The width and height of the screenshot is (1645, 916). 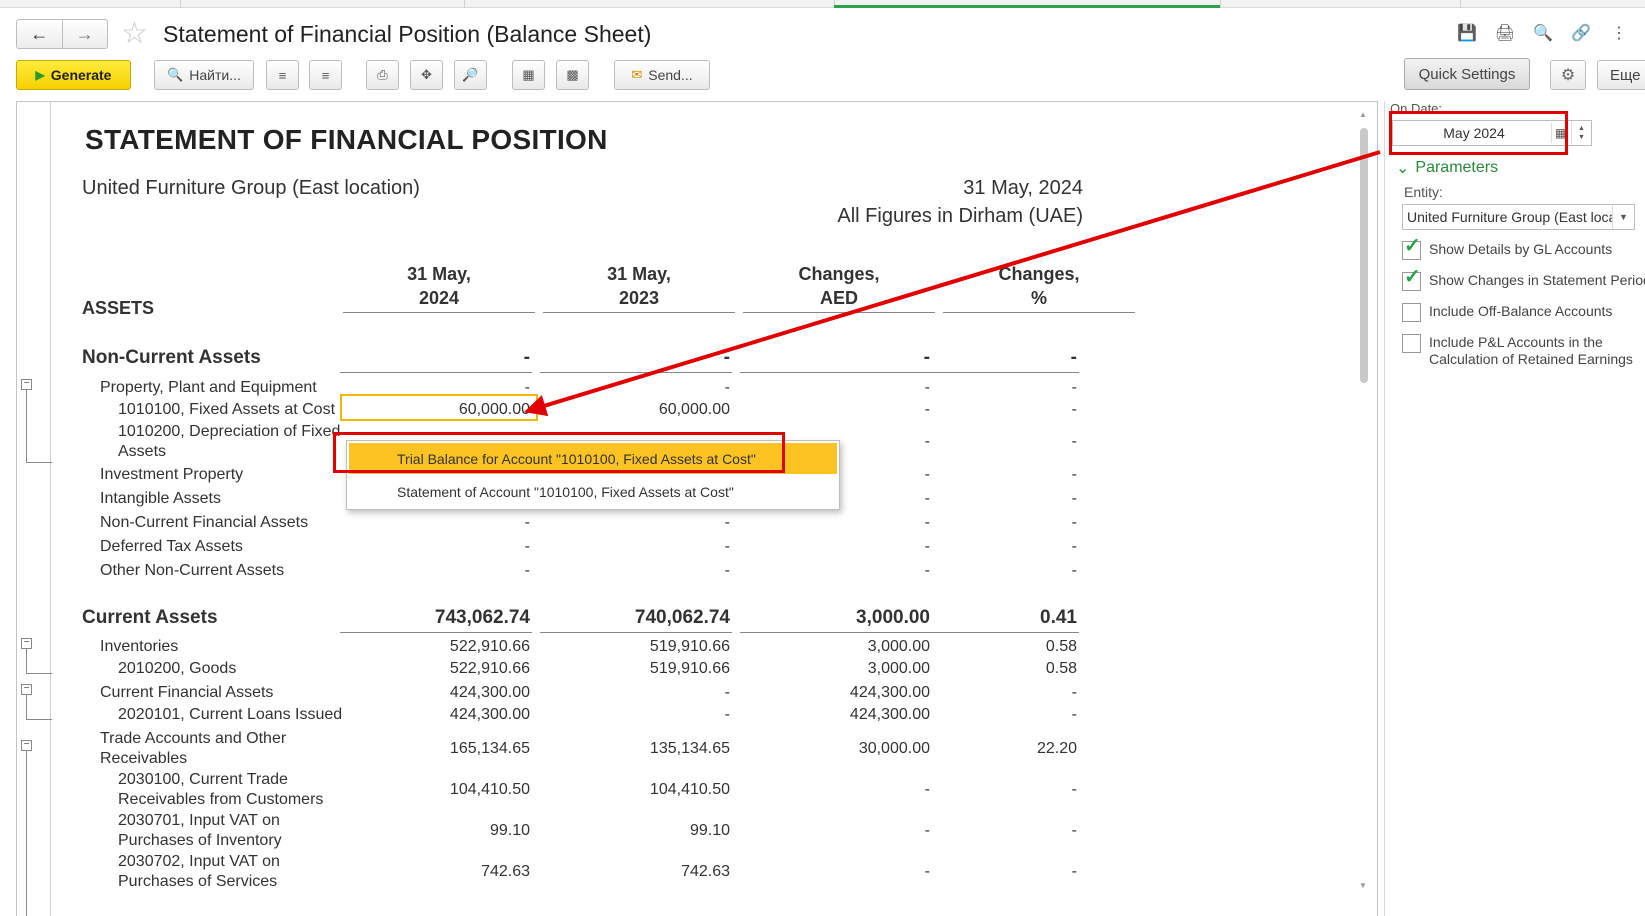 What do you see at coordinates (984, 618) in the screenshot?
I see `value-cell: 0.41` at bounding box center [984, 618].